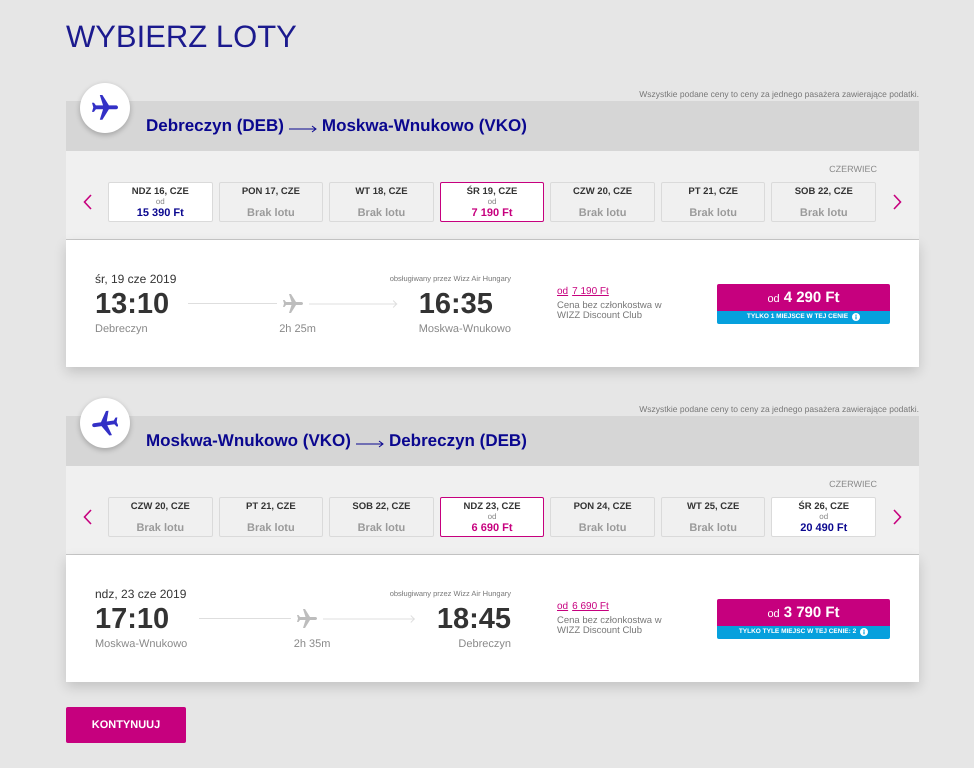  What do you see at coordinates (602, 517) in the screenshot?
I see `date-option: PON 24, CZE Brak lotu` at bounding box center [602, 517].